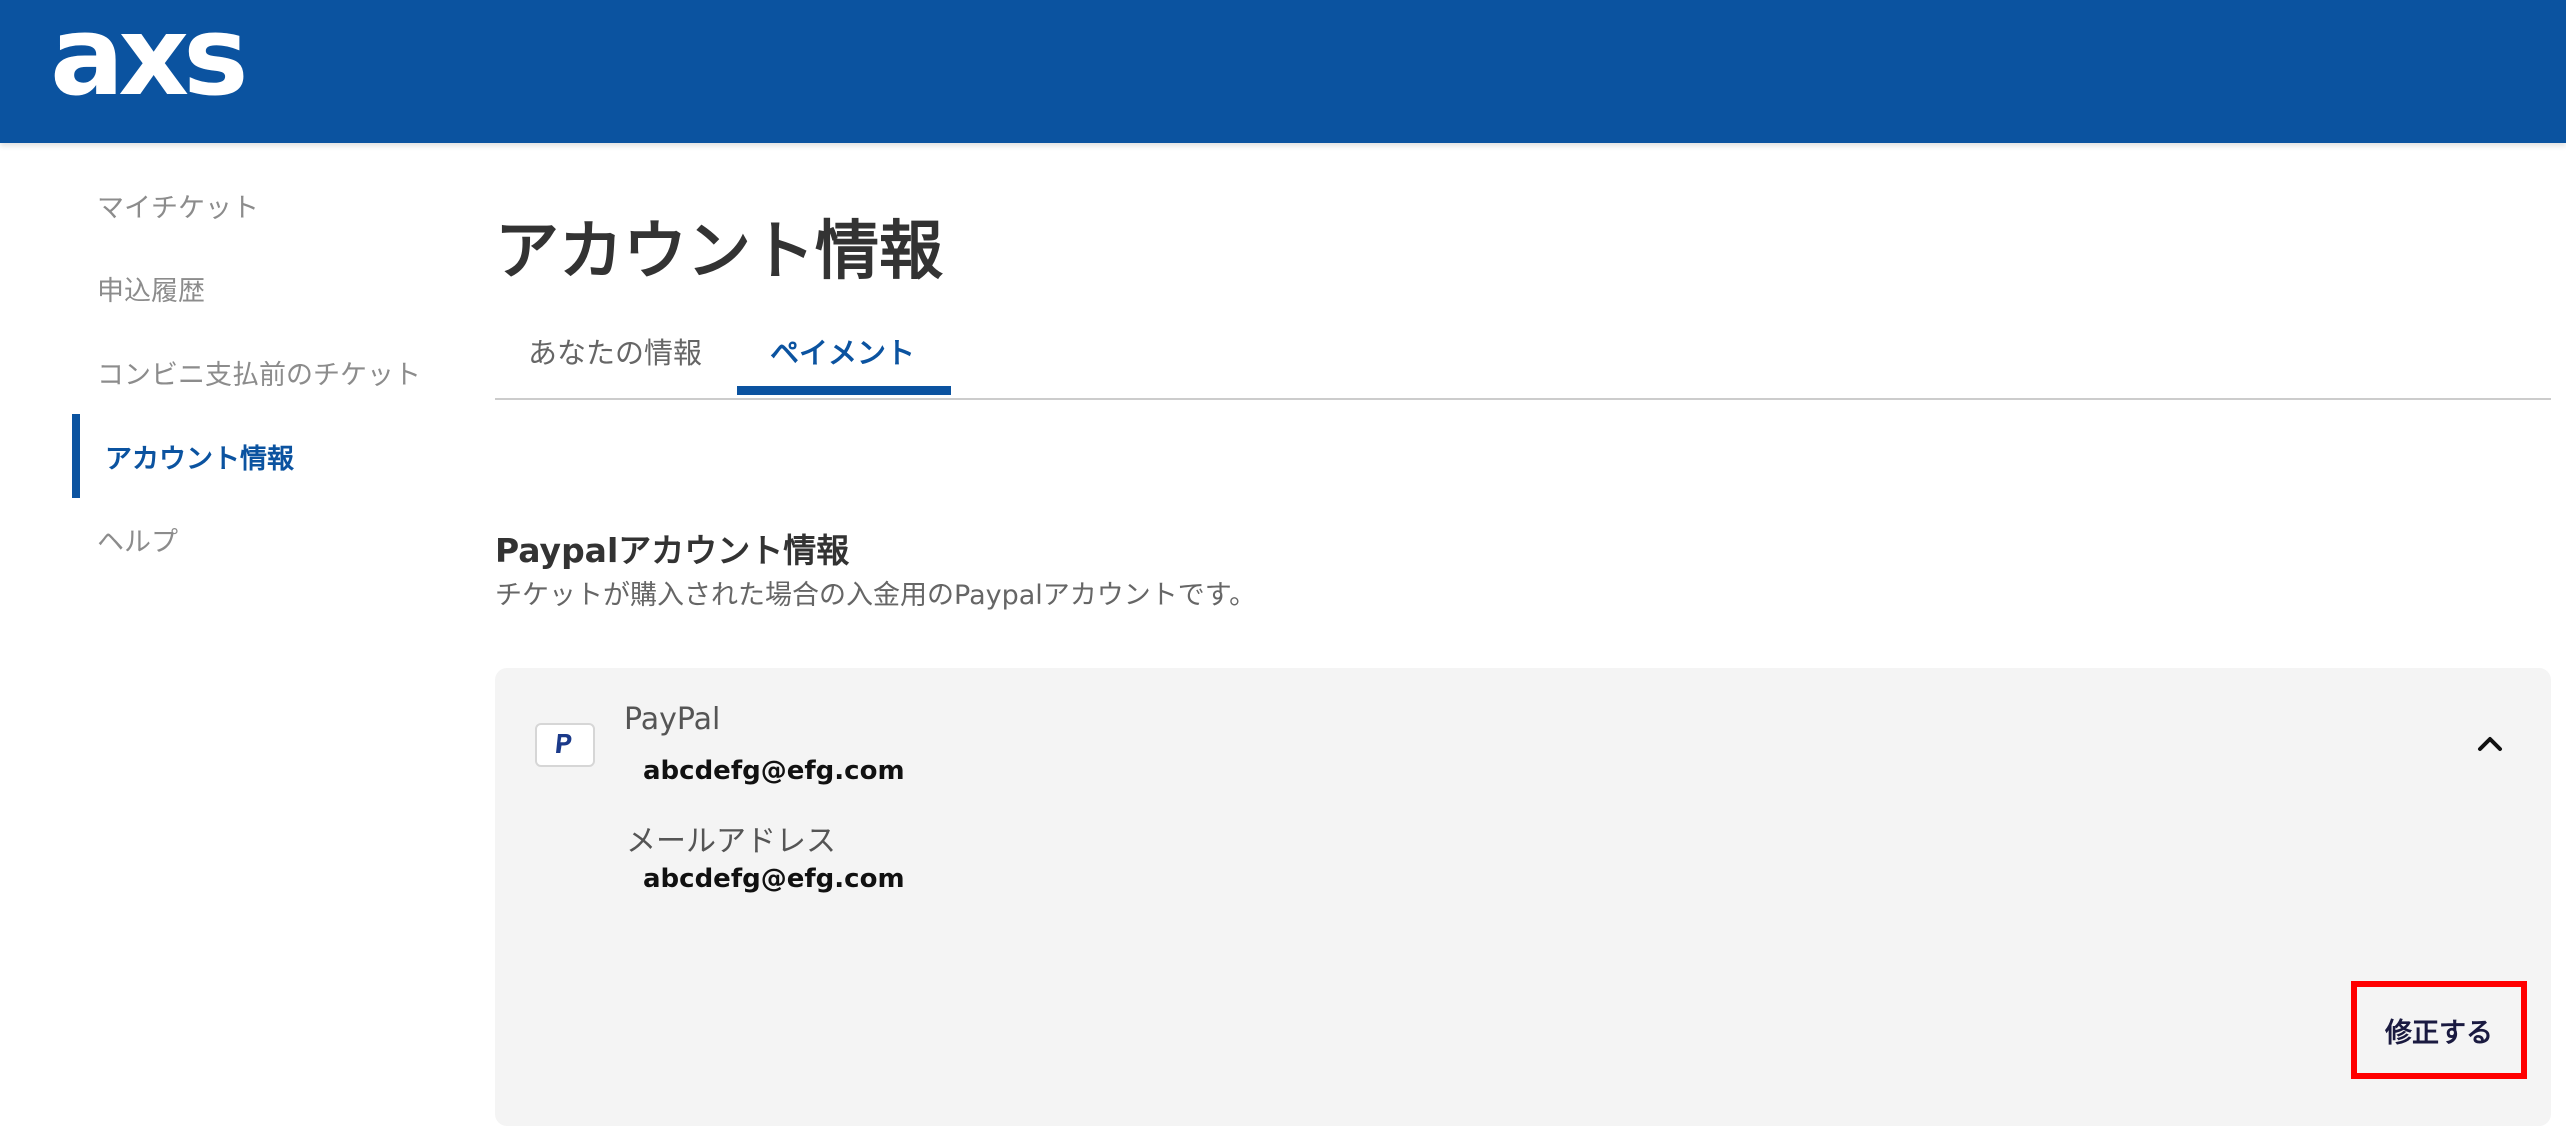  Describe the element at coordinates (137, 539) in the screenshot. I see `sidebar-item-help: ヘルプ` at that location.